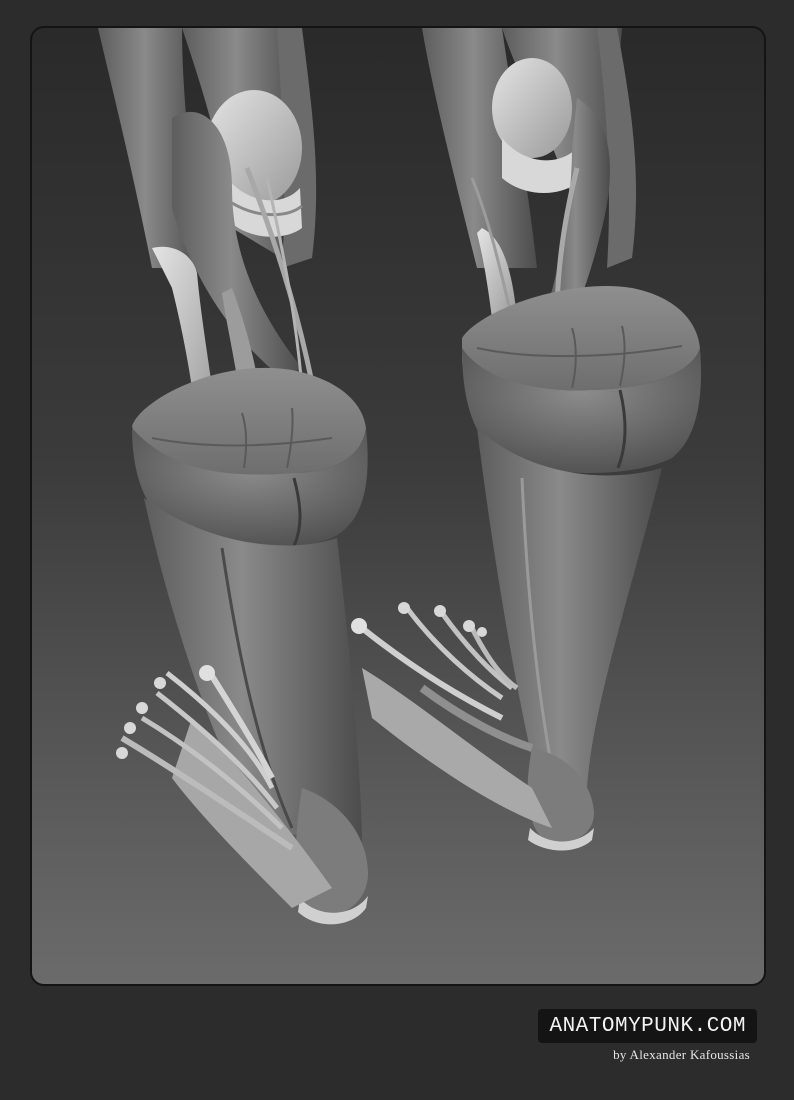 The width and height of the screenshot is (794, 1100). Describe the element at coordinates (681, 1054) in the screenshot. I see `author-credit: by Alexander Kafoussias` at that location.